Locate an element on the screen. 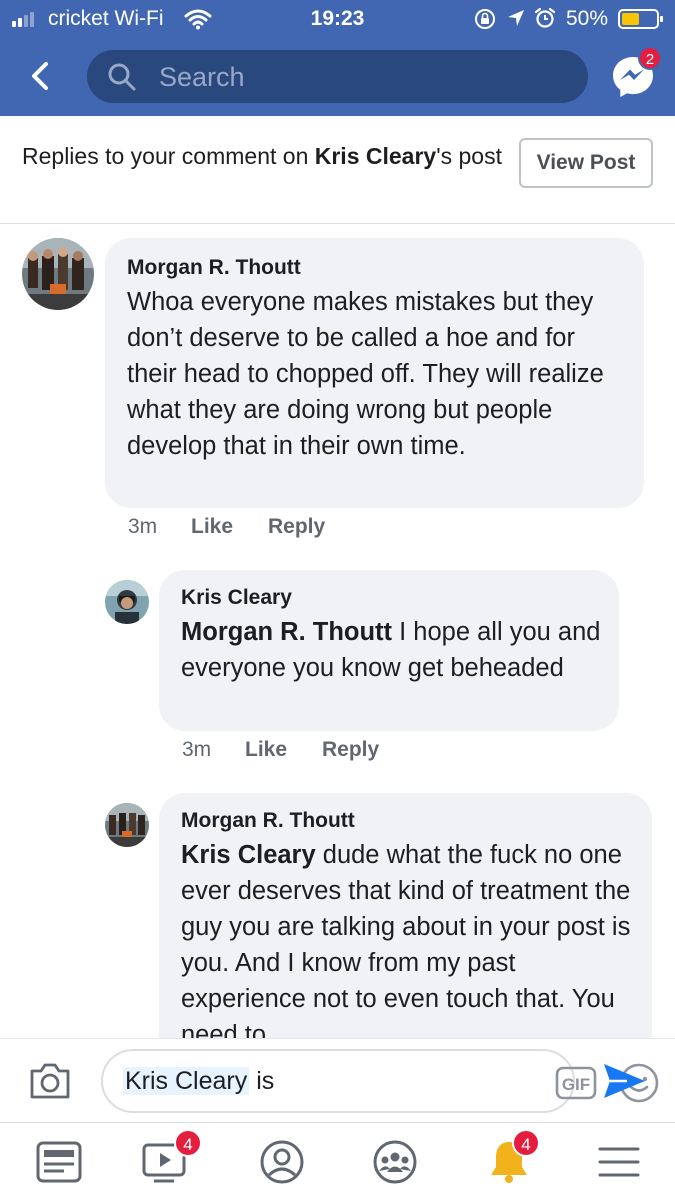  notice-suffix: 's post is located at coordinates (469, 156).